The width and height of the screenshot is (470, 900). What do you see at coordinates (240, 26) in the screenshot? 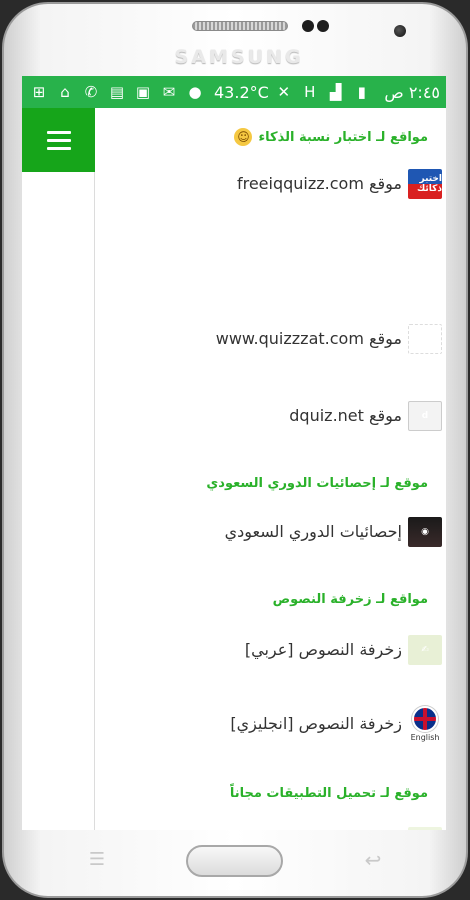
I see `earpiece-speaker` at bounding box center [240, 26].